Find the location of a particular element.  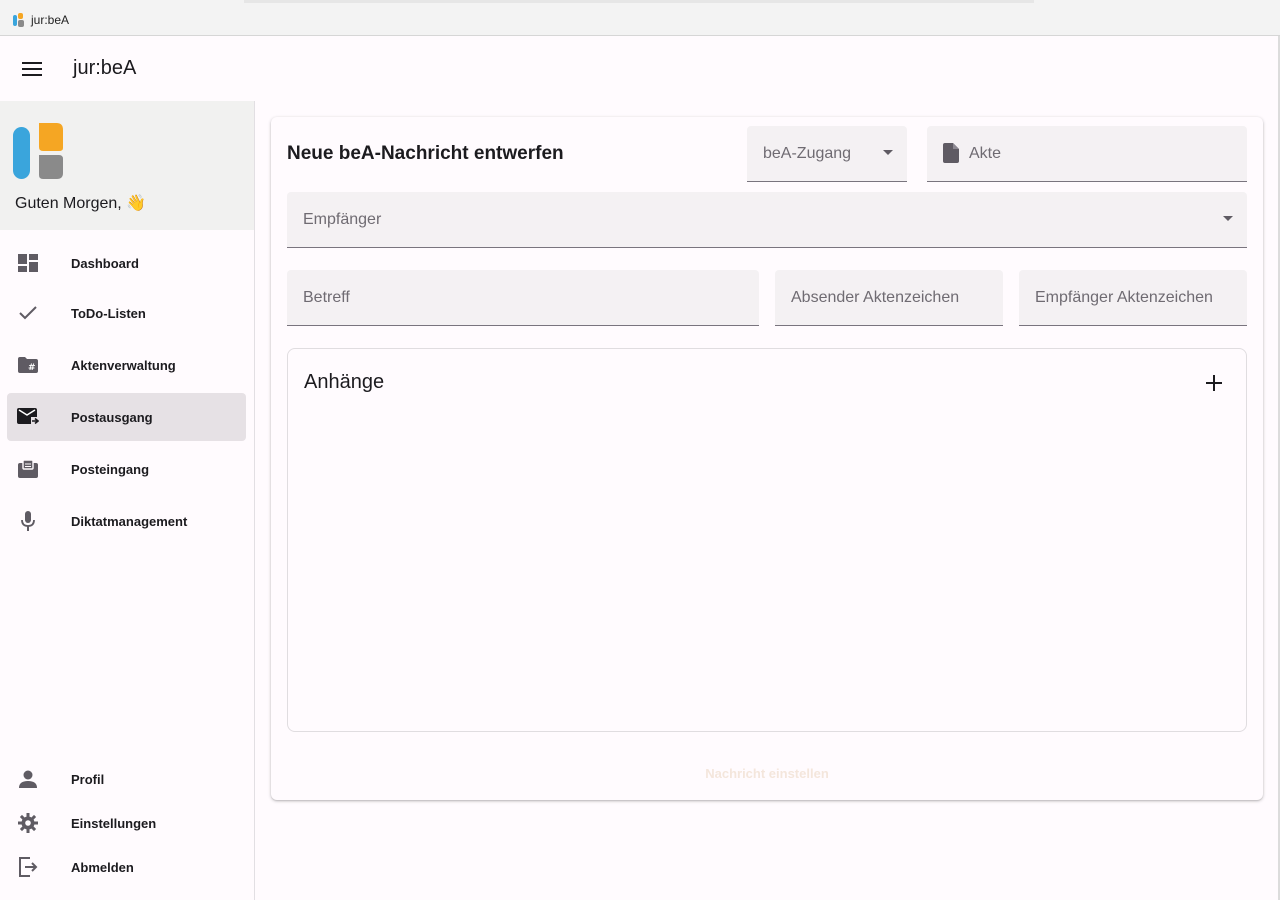

person-icon is located at coordinates (28, 779).